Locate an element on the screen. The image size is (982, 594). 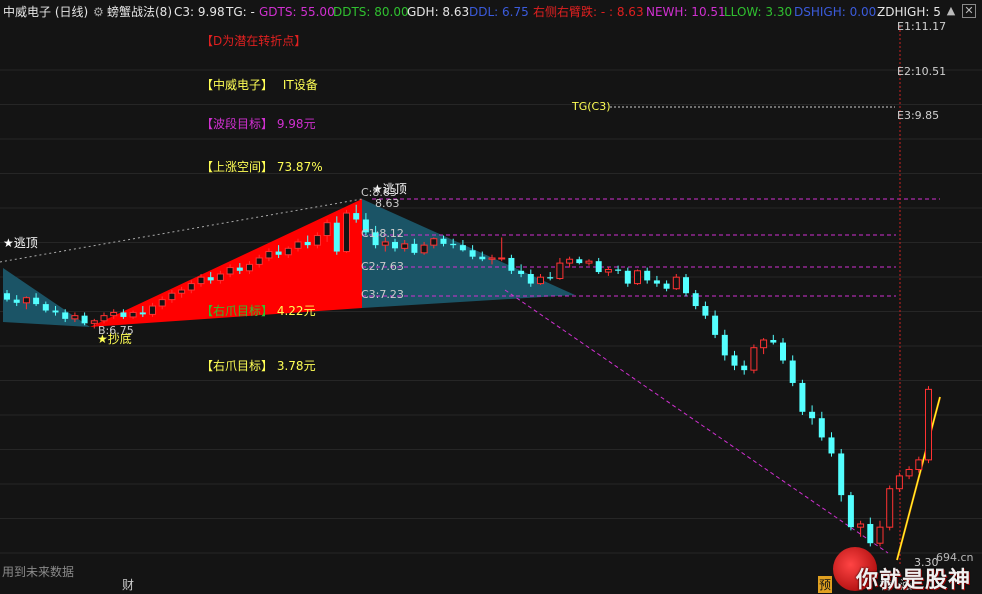
header-value-gdh: GDH: 8.63 is located at coordinates (438, 12).